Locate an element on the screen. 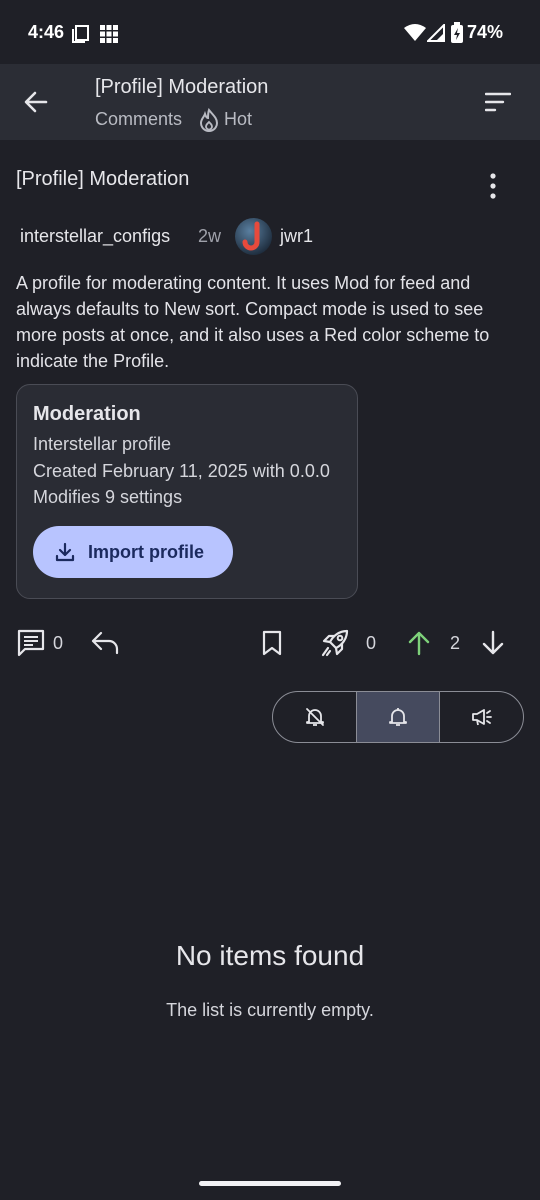  notifications-off-icon is located at coordinates (315, 717).